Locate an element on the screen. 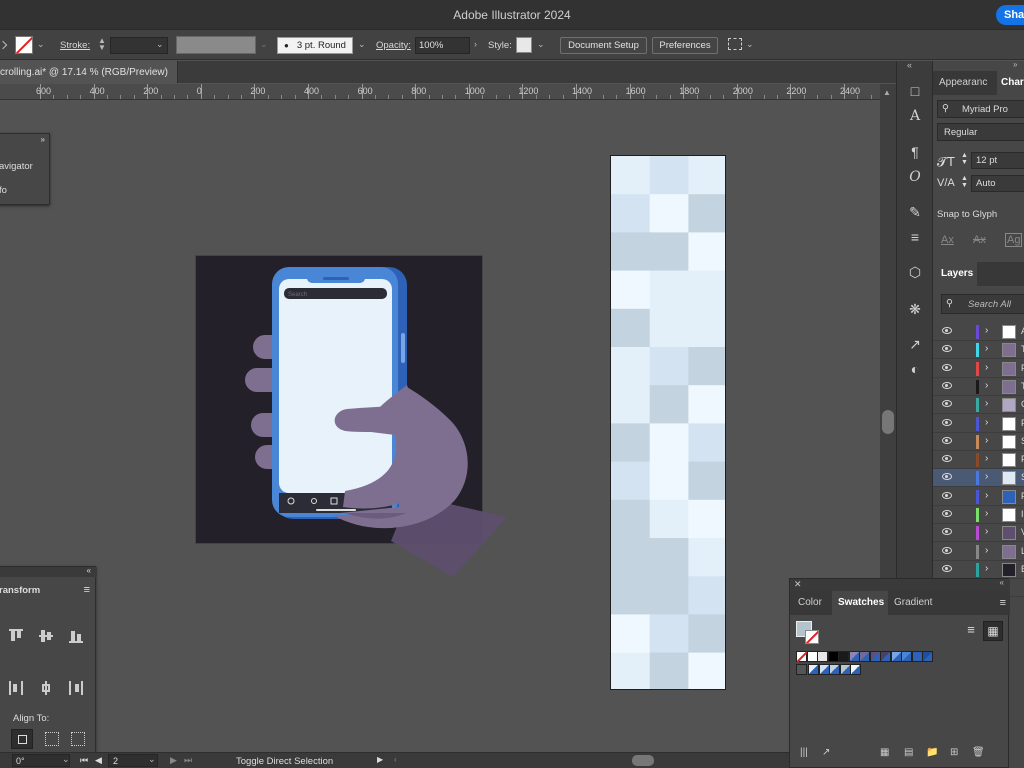  layer-row: ›C is located at coordinates (978, 405).